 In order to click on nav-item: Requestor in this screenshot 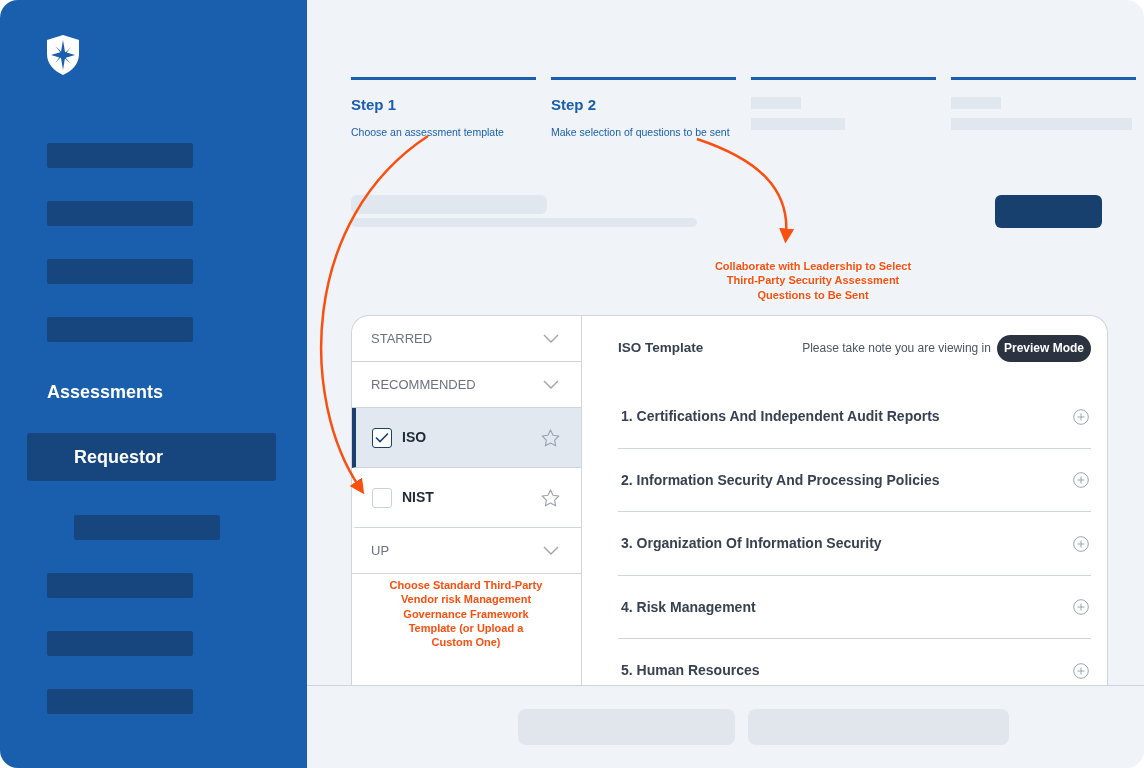, I will do `click(151, 457)`.